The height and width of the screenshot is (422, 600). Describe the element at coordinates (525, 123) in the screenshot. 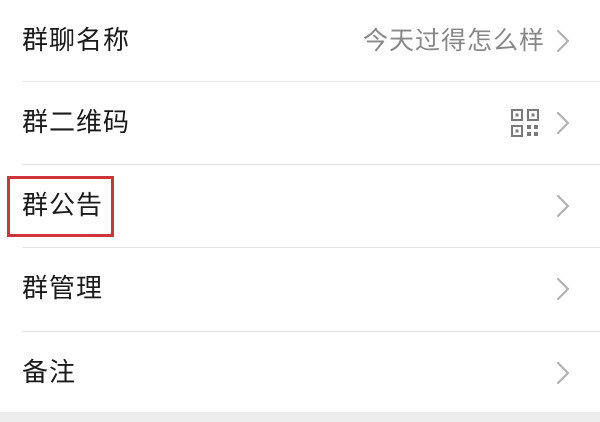

I see `qr-code-icon` at that location.